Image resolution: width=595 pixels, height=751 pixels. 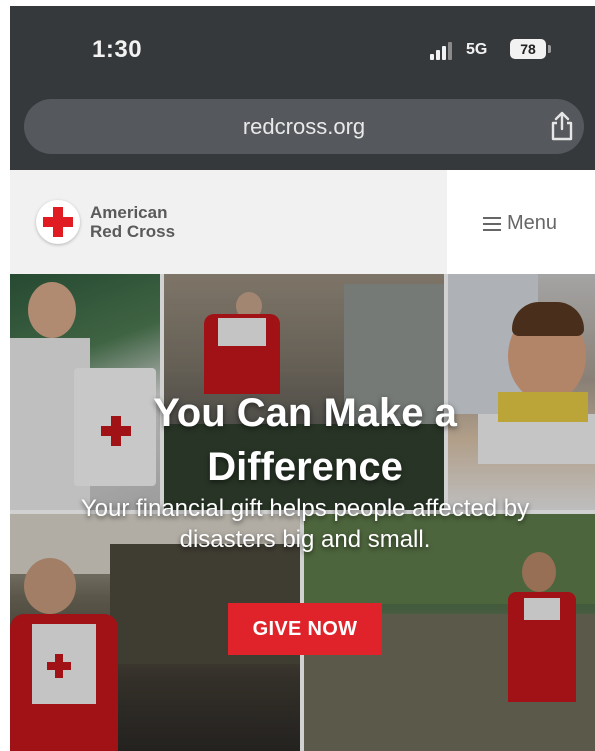 I want to click on menu-button: Menu, so click(x=520, y=223).